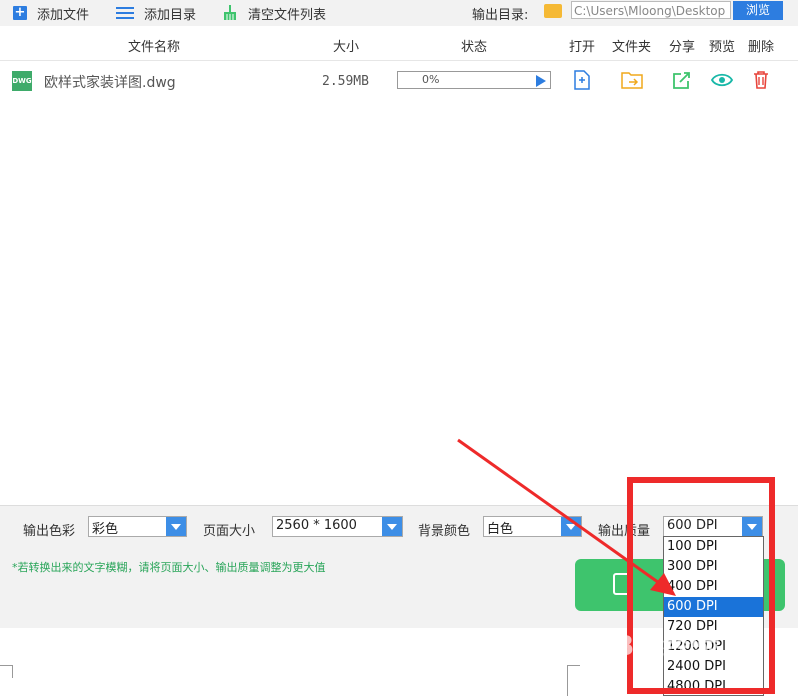  What do you see at coordinates (666, 645) in the screenshot?
I see `watermark: Bai经验` at bounding box center [666, 645].